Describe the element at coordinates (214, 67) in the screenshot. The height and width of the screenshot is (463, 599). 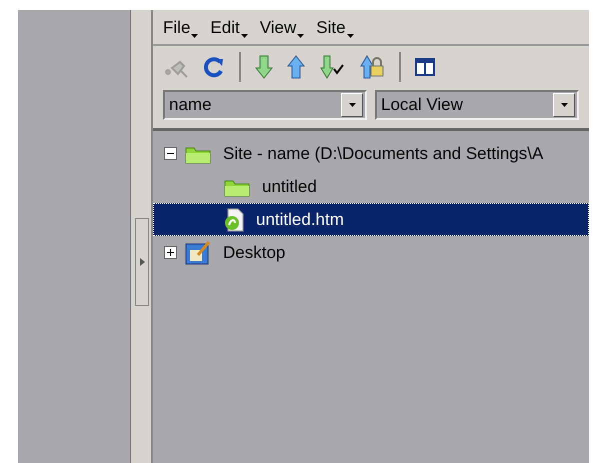
I see `refresh-icon` at that location.